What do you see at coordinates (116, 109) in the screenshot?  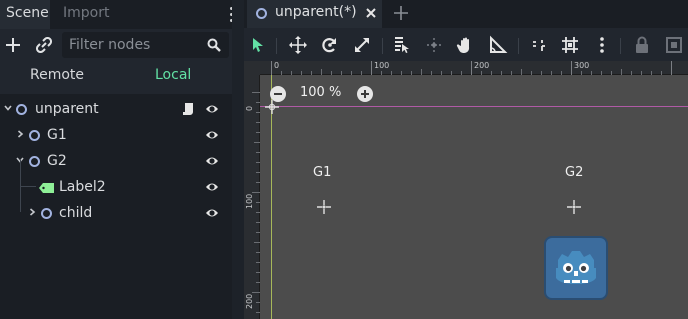 I see `tree-item-unparent: unparent` at bounding box center [116, 109].